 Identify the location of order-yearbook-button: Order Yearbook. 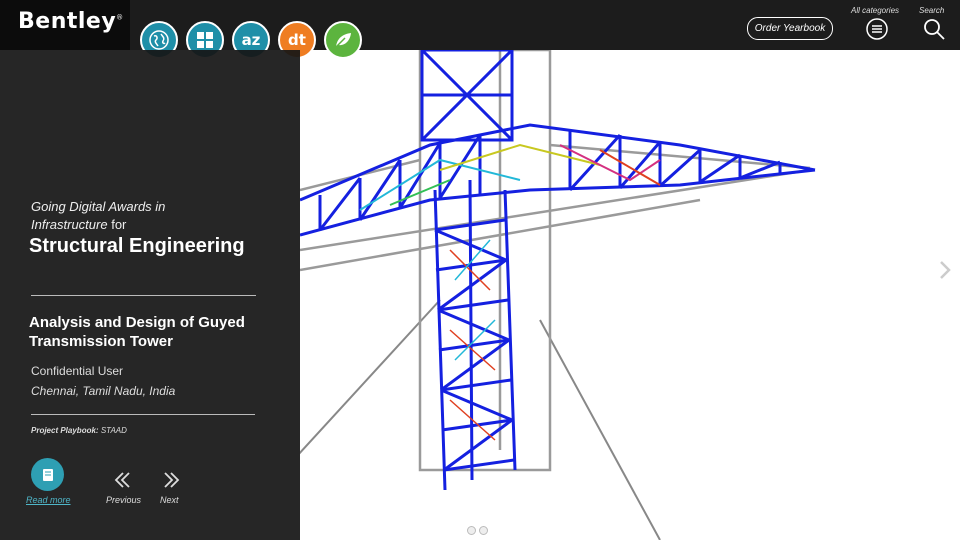
(790, 28).